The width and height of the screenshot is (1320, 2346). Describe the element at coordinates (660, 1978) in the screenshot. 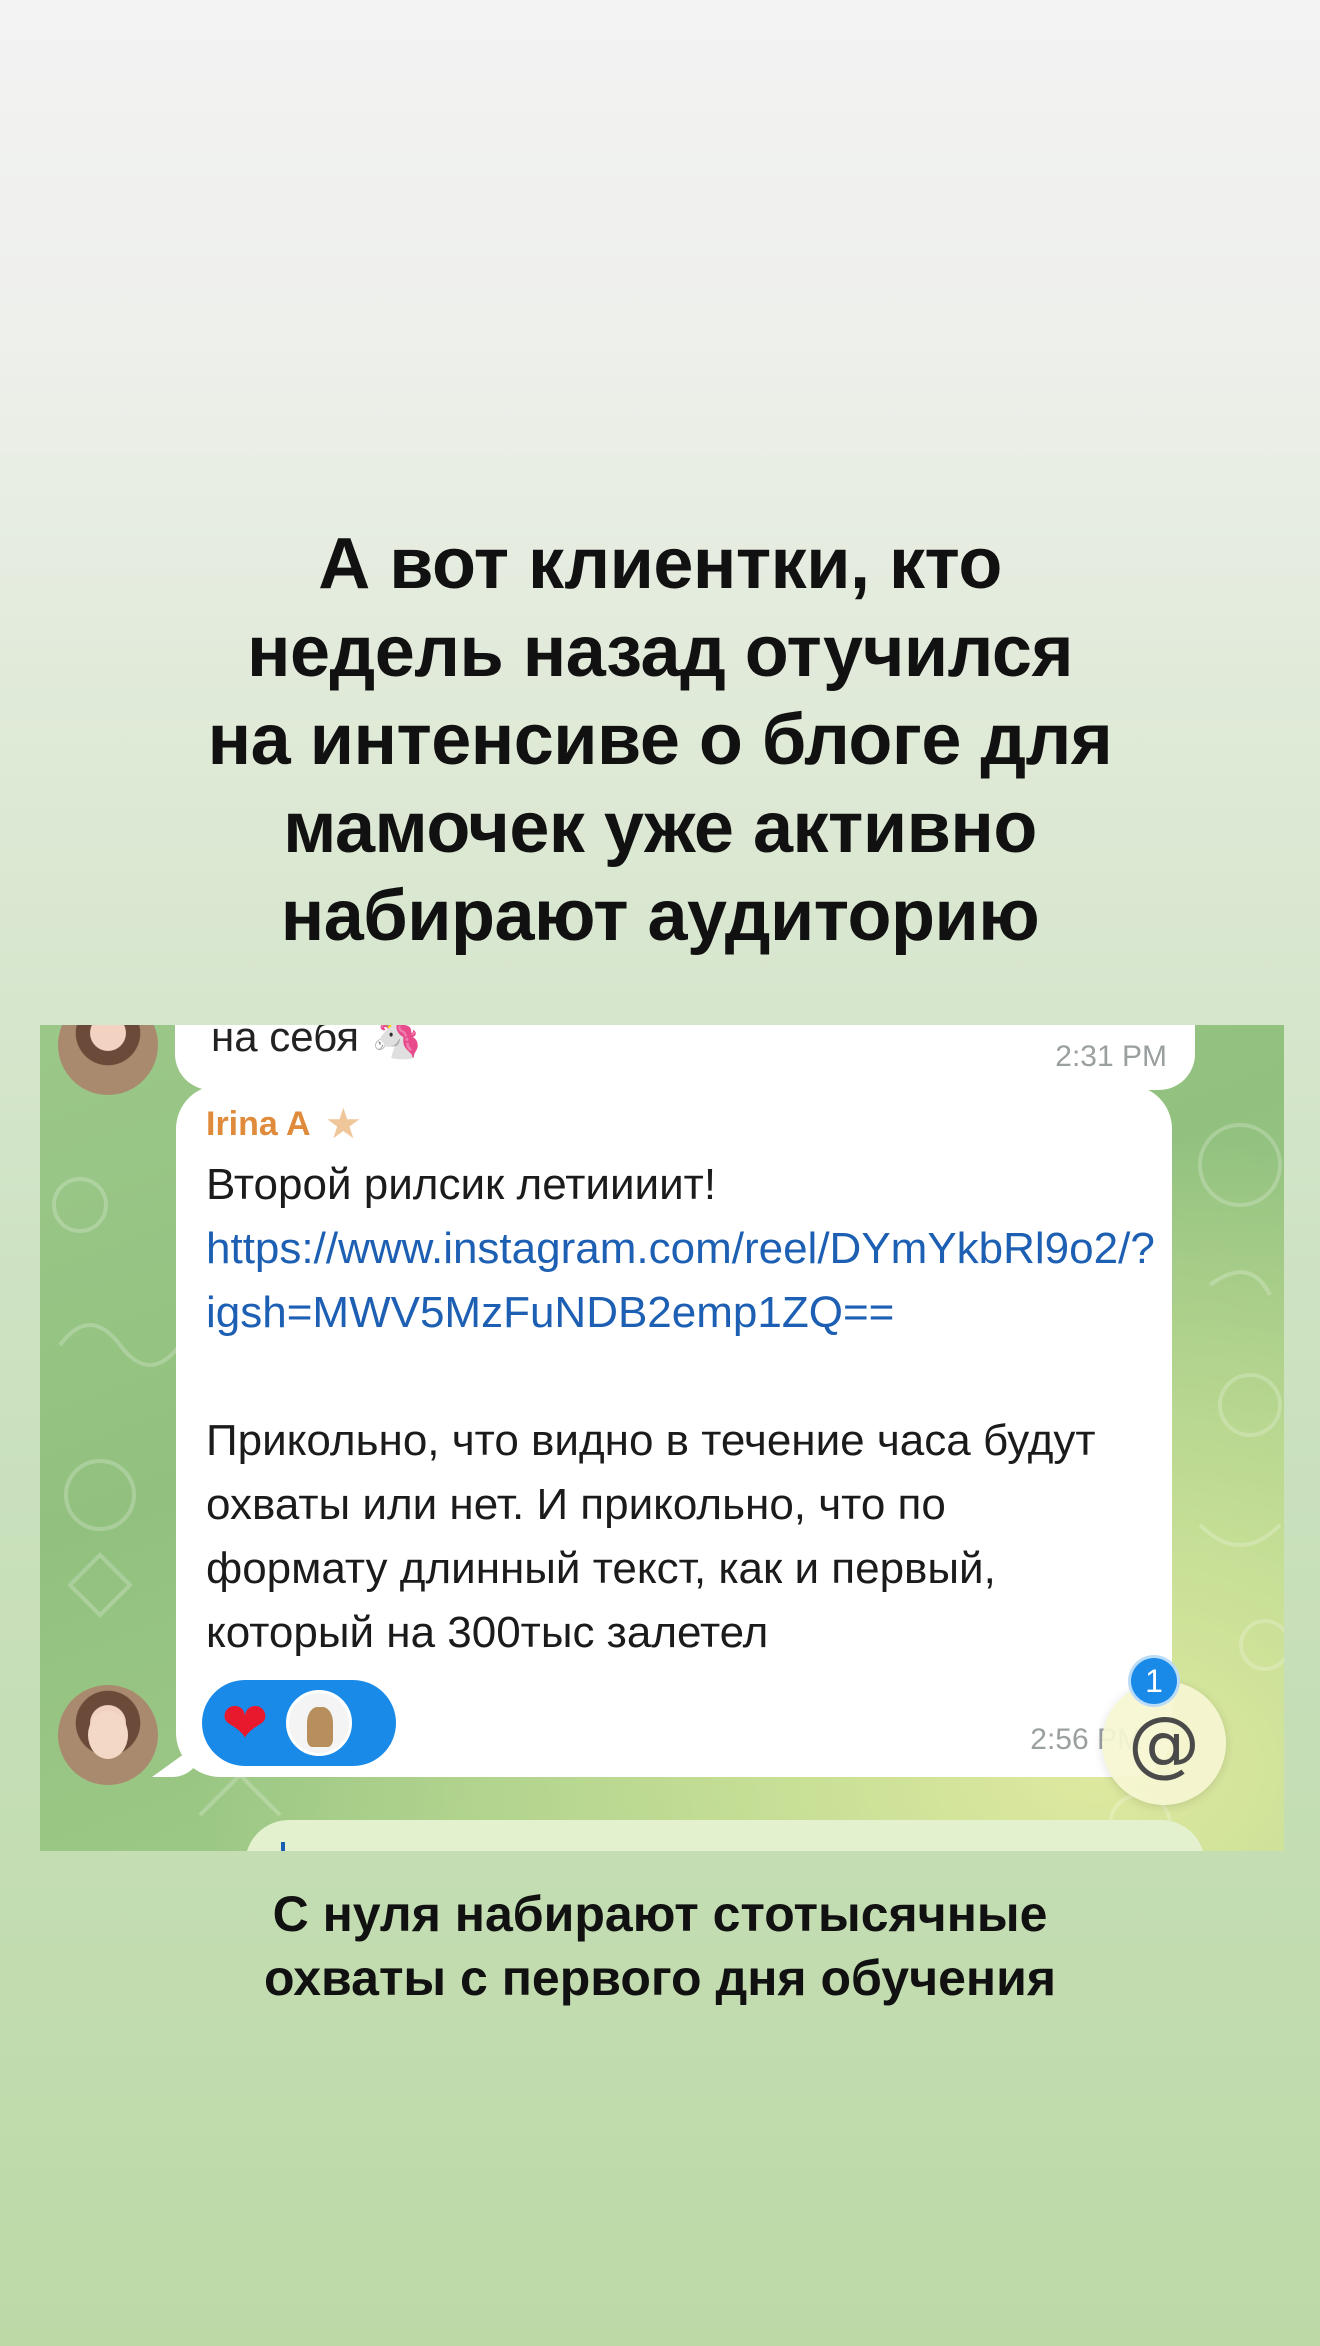

I see `subheadline-line: охваты с первого дня обучения` at that location.